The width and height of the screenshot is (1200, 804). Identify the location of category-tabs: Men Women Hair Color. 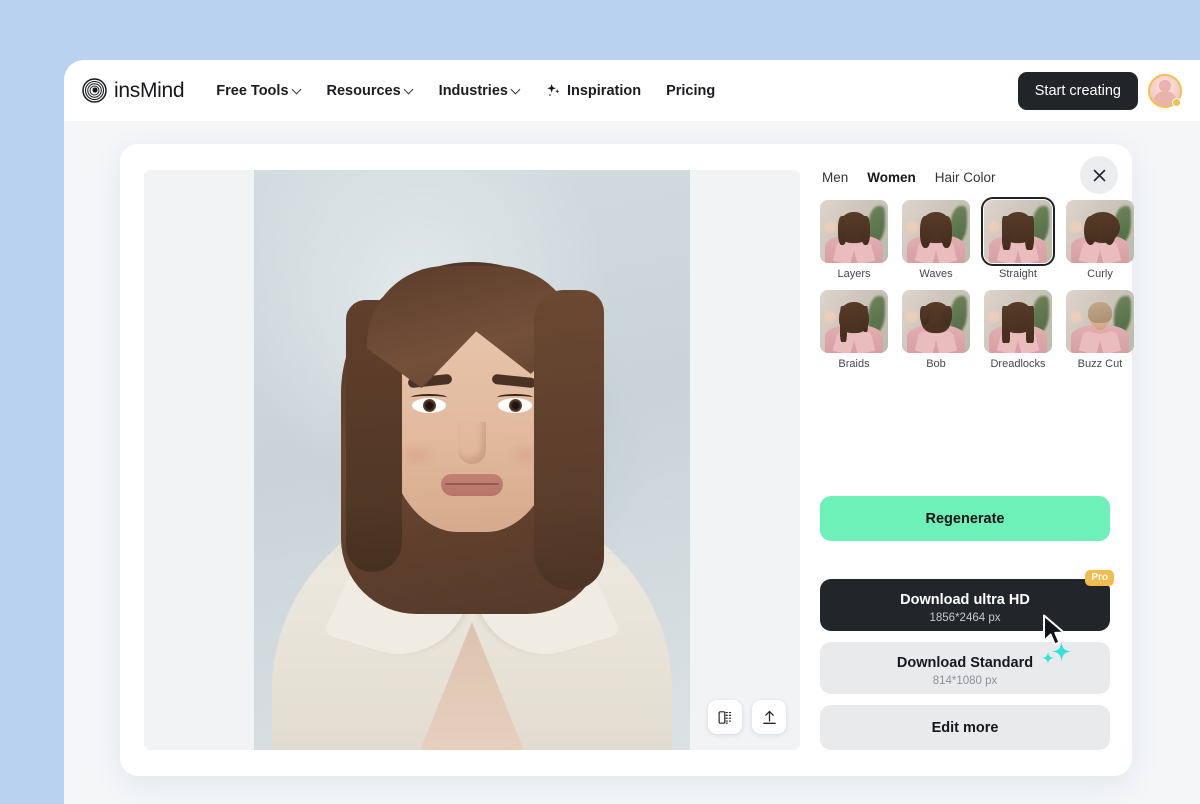
(965, 177).